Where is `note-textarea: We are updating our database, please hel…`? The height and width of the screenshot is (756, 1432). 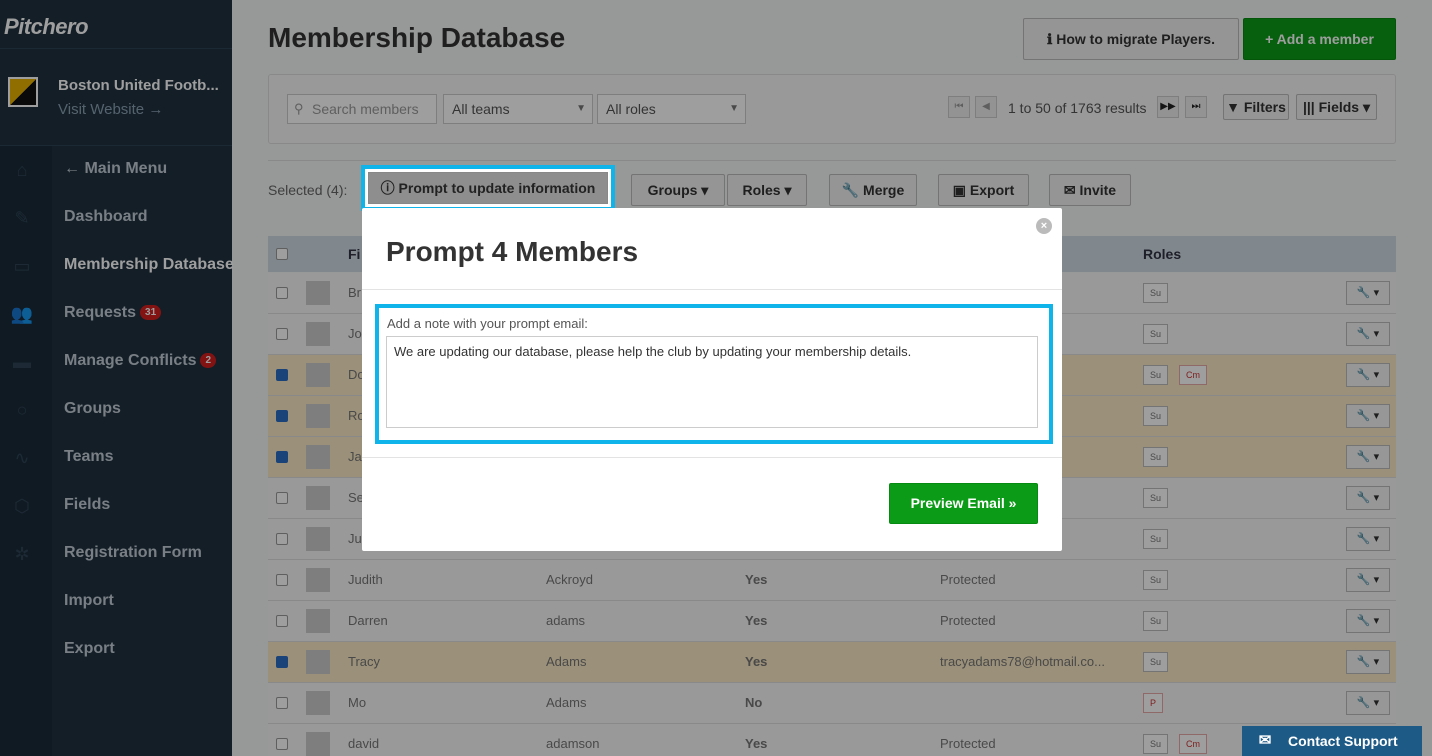 note-textarea: We are updating our database, please hel… is located at coordinates (712, 382).